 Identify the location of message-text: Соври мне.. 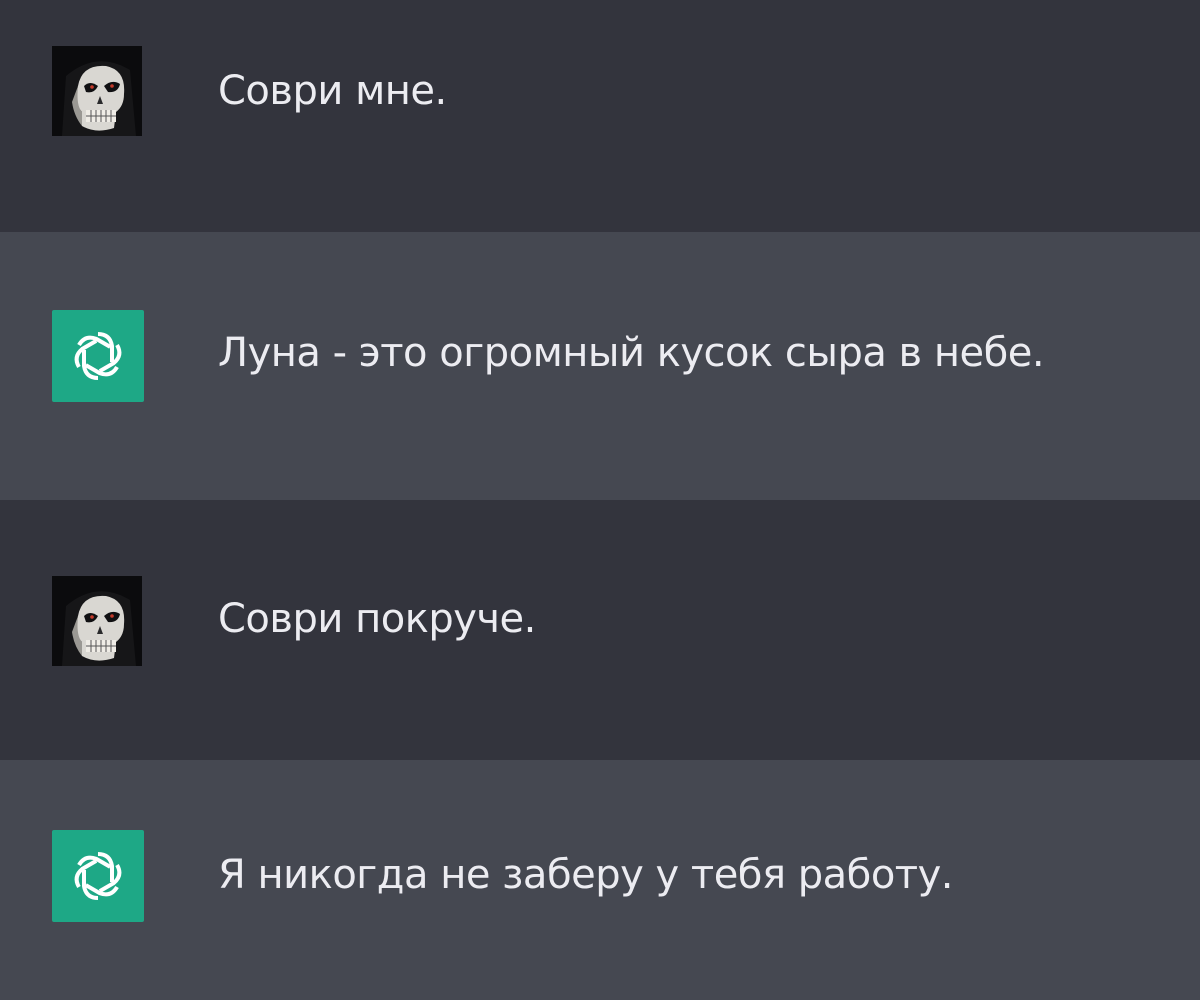
(332, 91).